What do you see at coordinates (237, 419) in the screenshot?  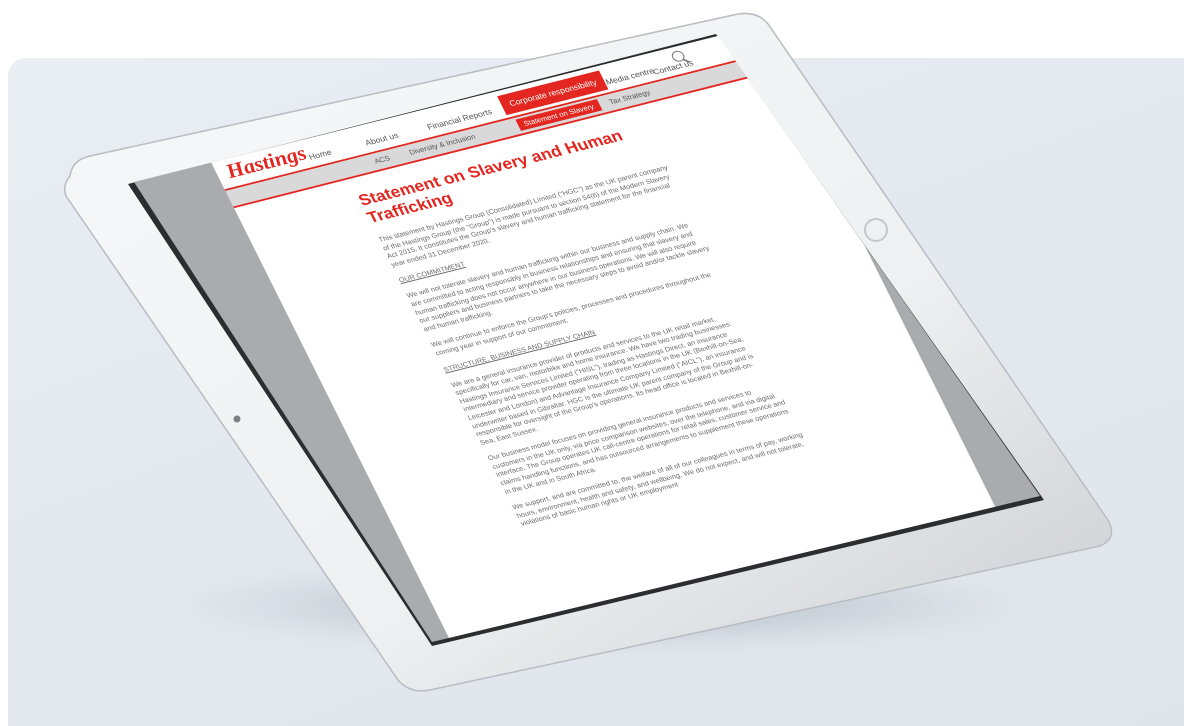 I see `camera-dot` at bounding box center [237, 419].